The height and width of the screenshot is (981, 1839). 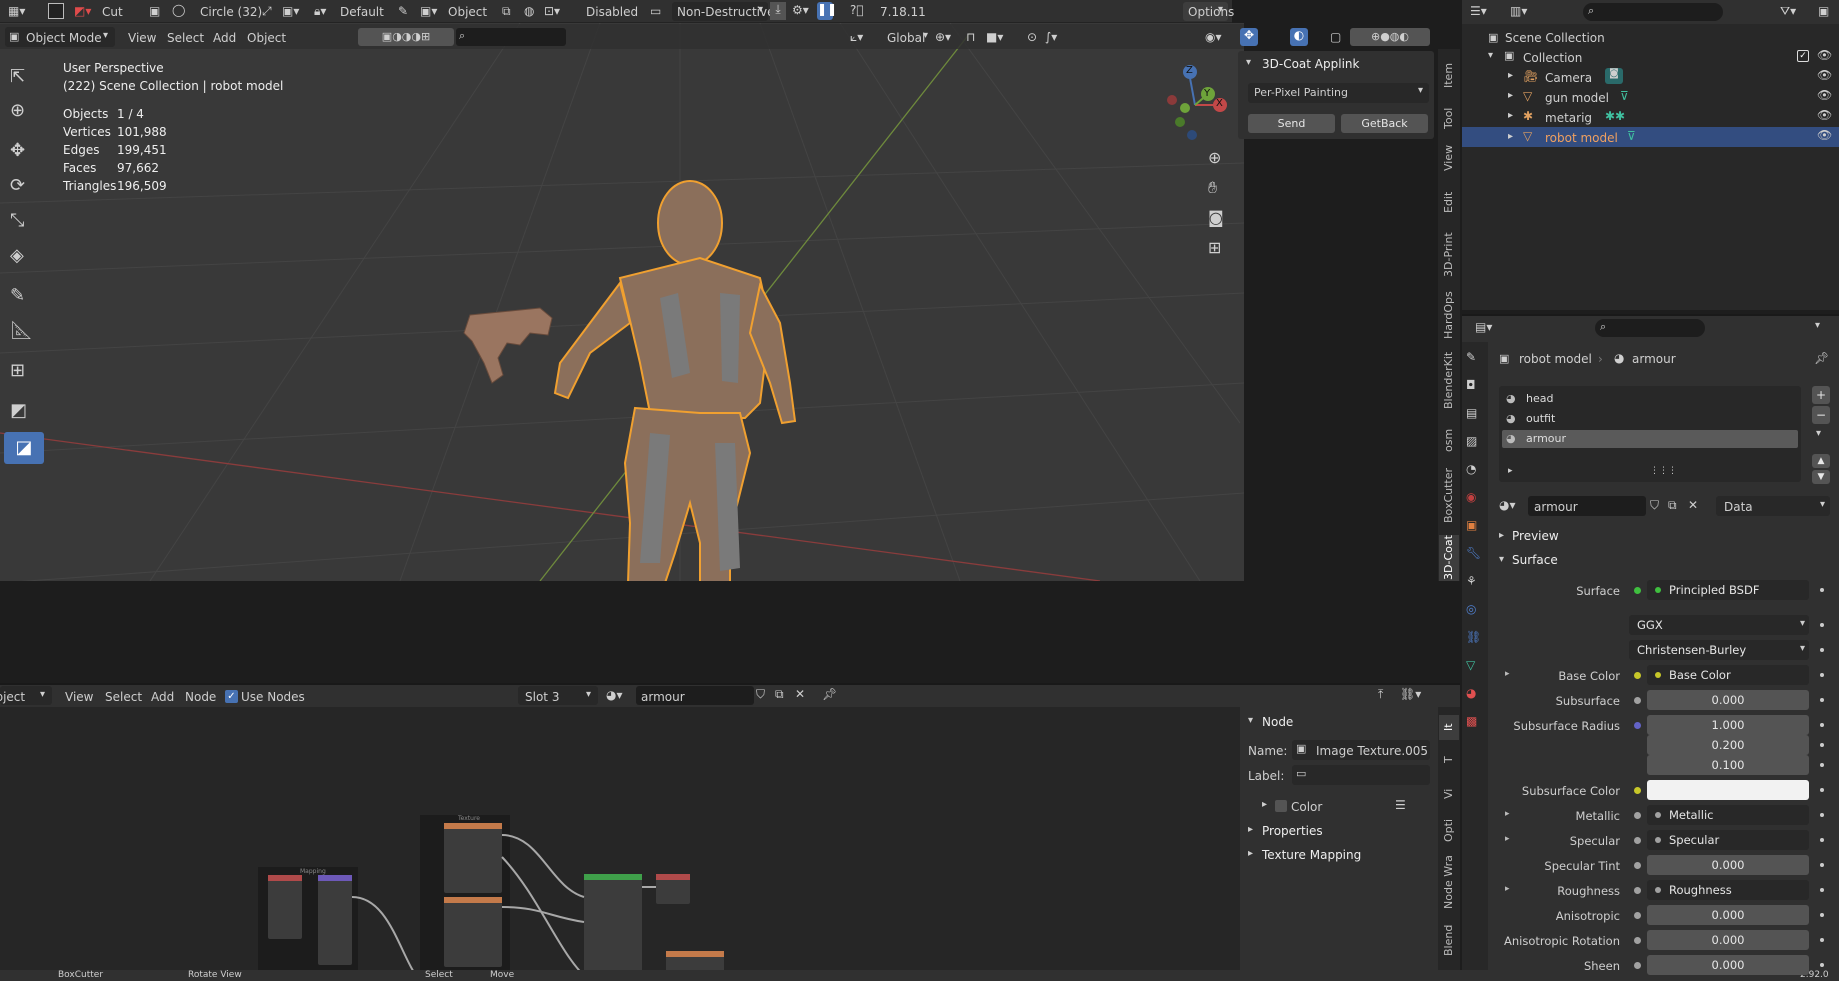 I want to click on transform-icon: ⟀▾, so click(x=856, y=37).